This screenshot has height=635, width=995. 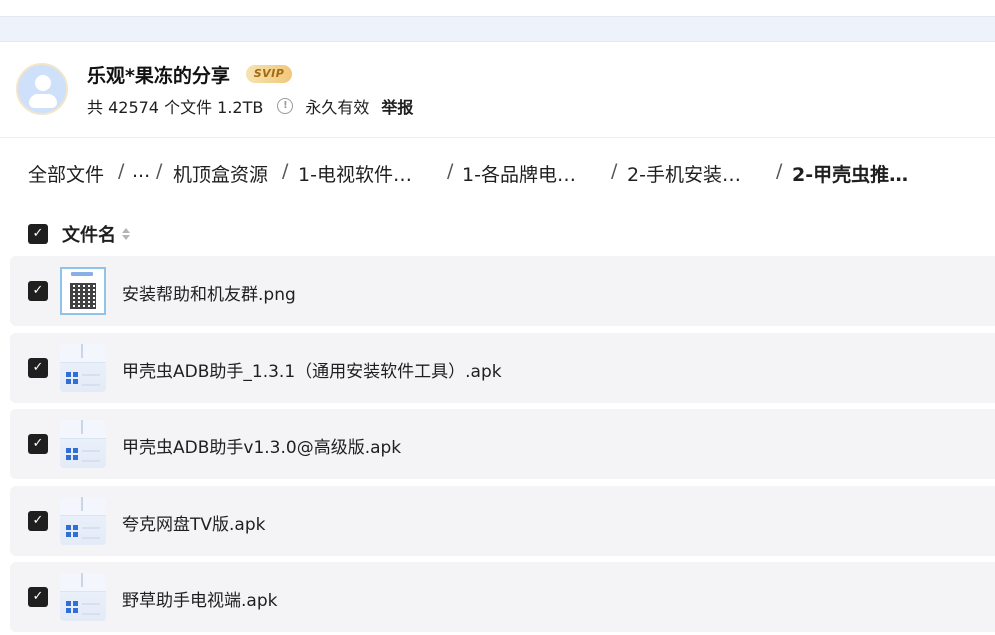 I want to click on share-owner-name: 乐观*果冻的分享, so click(x=158, y=76).